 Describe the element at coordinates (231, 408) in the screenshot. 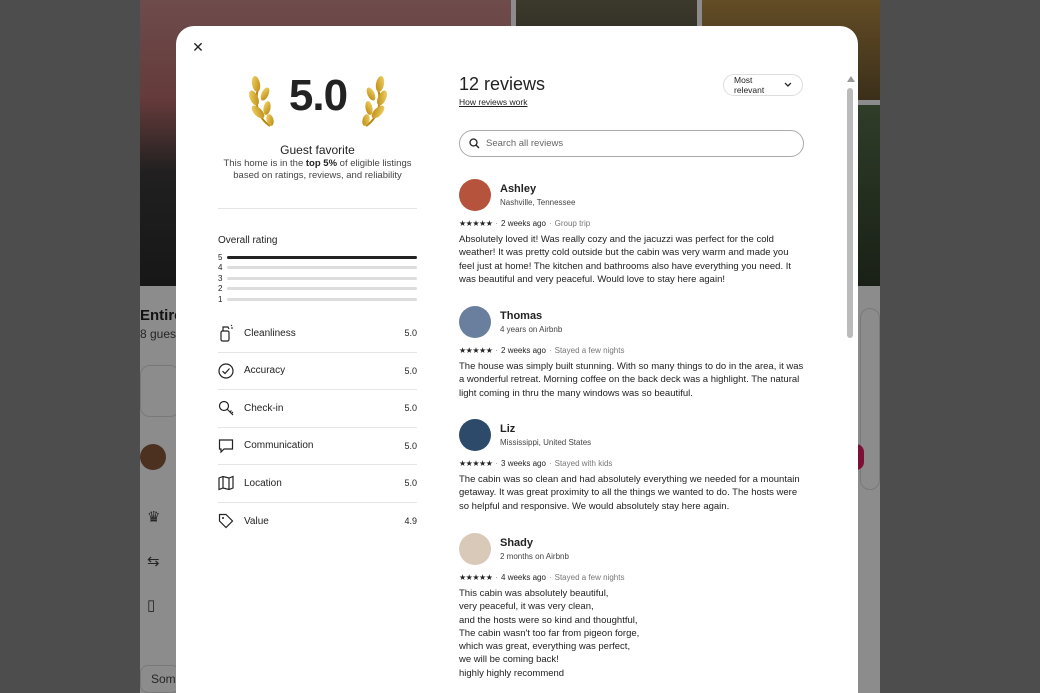

I see `key-icon` at that location.